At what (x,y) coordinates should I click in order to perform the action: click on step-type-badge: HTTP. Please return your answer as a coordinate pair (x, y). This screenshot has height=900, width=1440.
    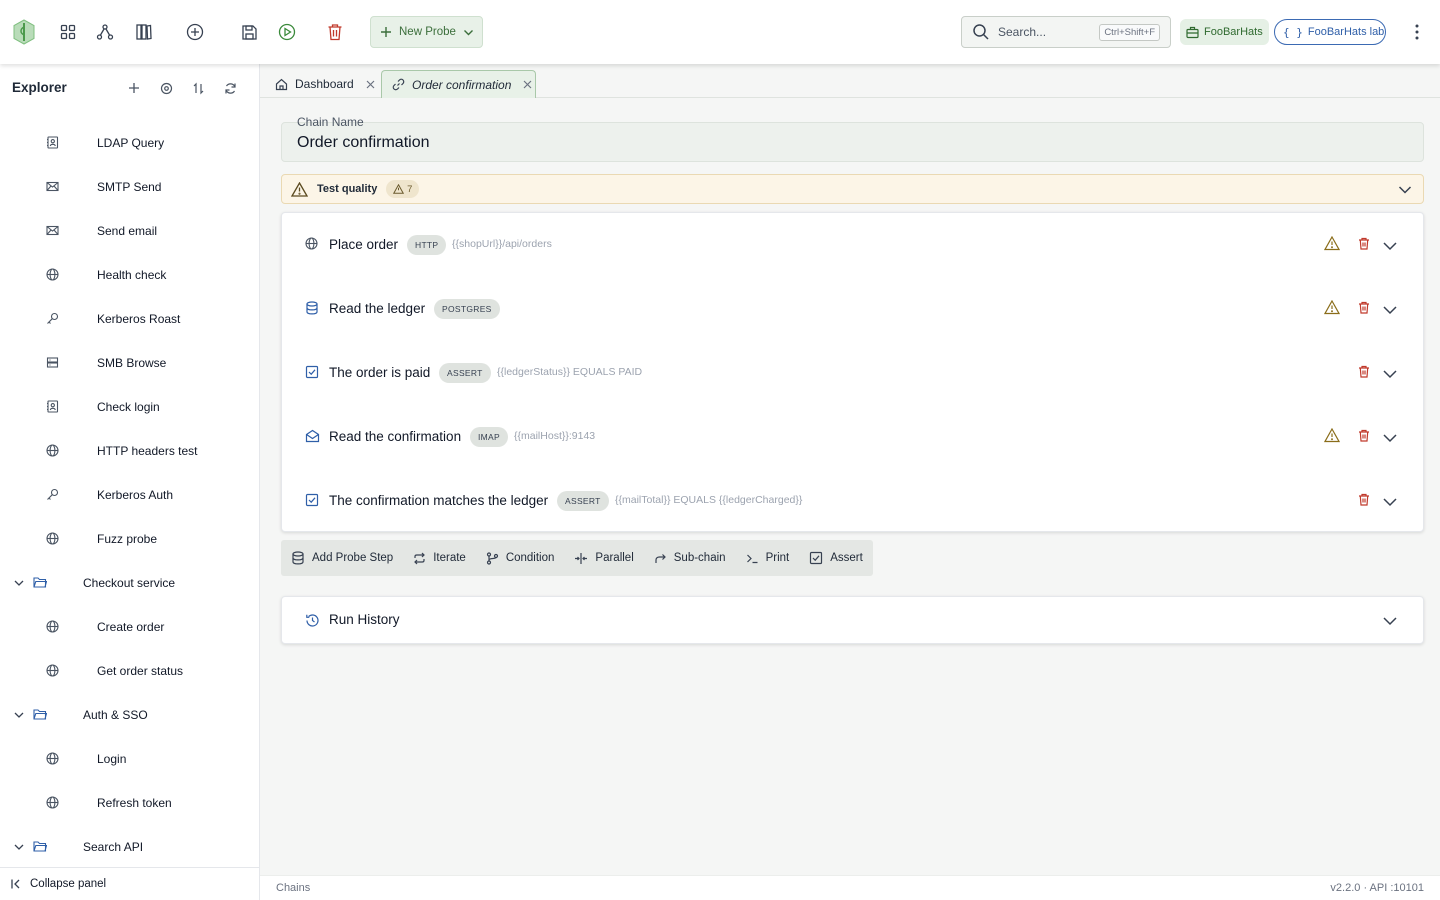
    Looking at the image, I should click on (427, 245).